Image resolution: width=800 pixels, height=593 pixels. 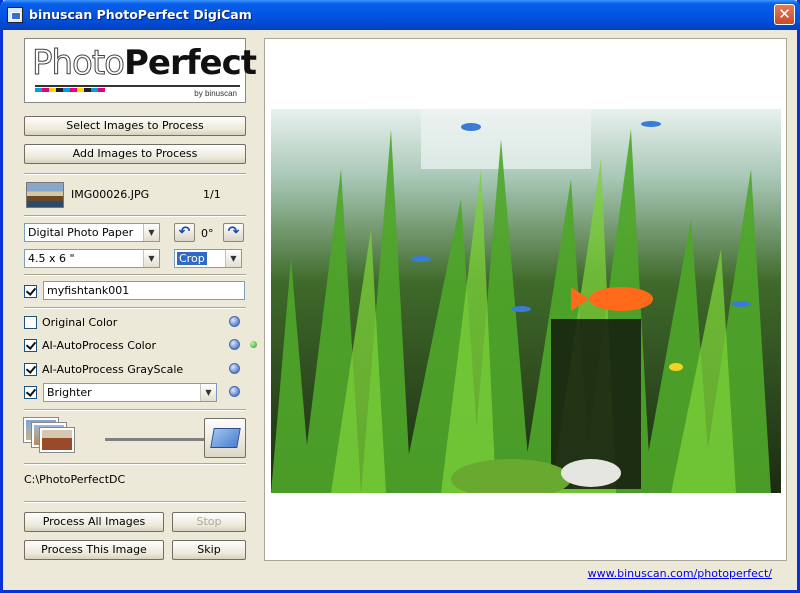 I want to click on ai-grayscale-settings-icon, so click(x=234, y=368).